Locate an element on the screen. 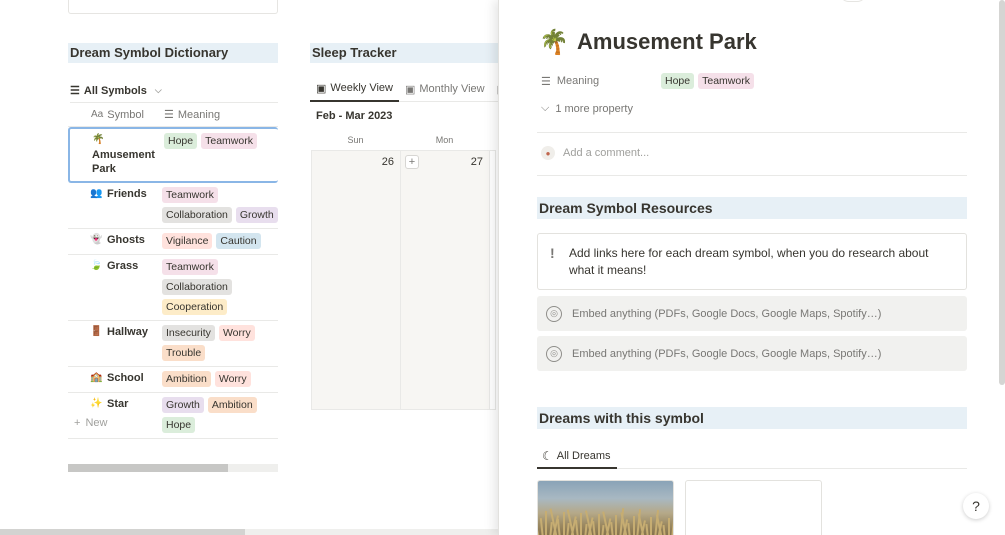  table-row: 👻 Ghosts Vigilance Caution is located at coordinates (173, 242).